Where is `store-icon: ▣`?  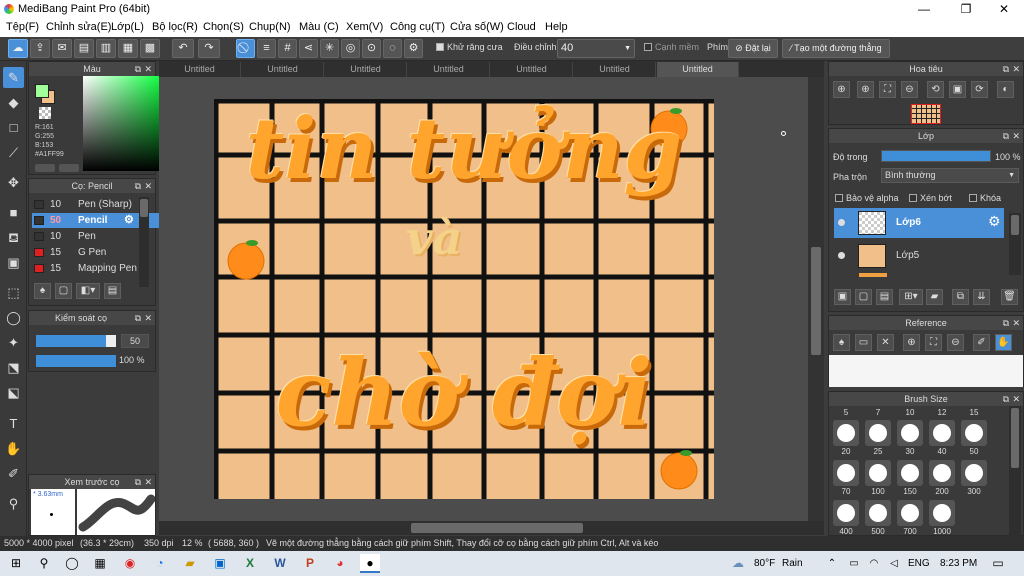
store-icon: ▣ is located at coordinates (220, 563).